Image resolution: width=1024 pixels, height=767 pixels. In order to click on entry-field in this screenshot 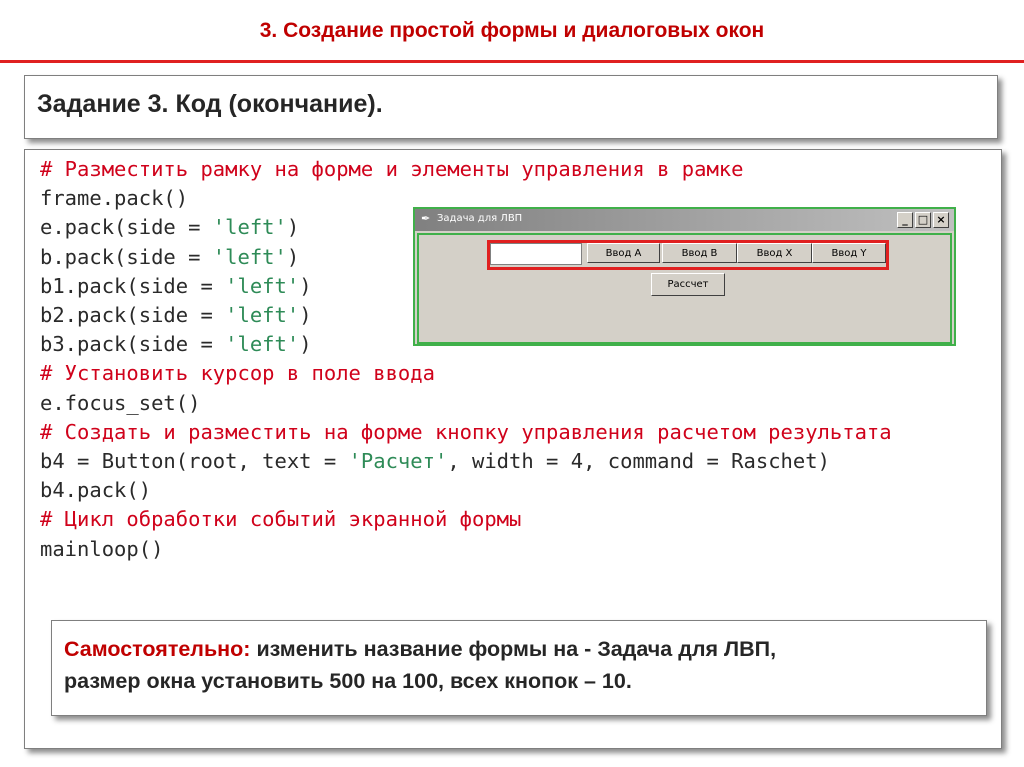, I will do `click(536, 254)`.